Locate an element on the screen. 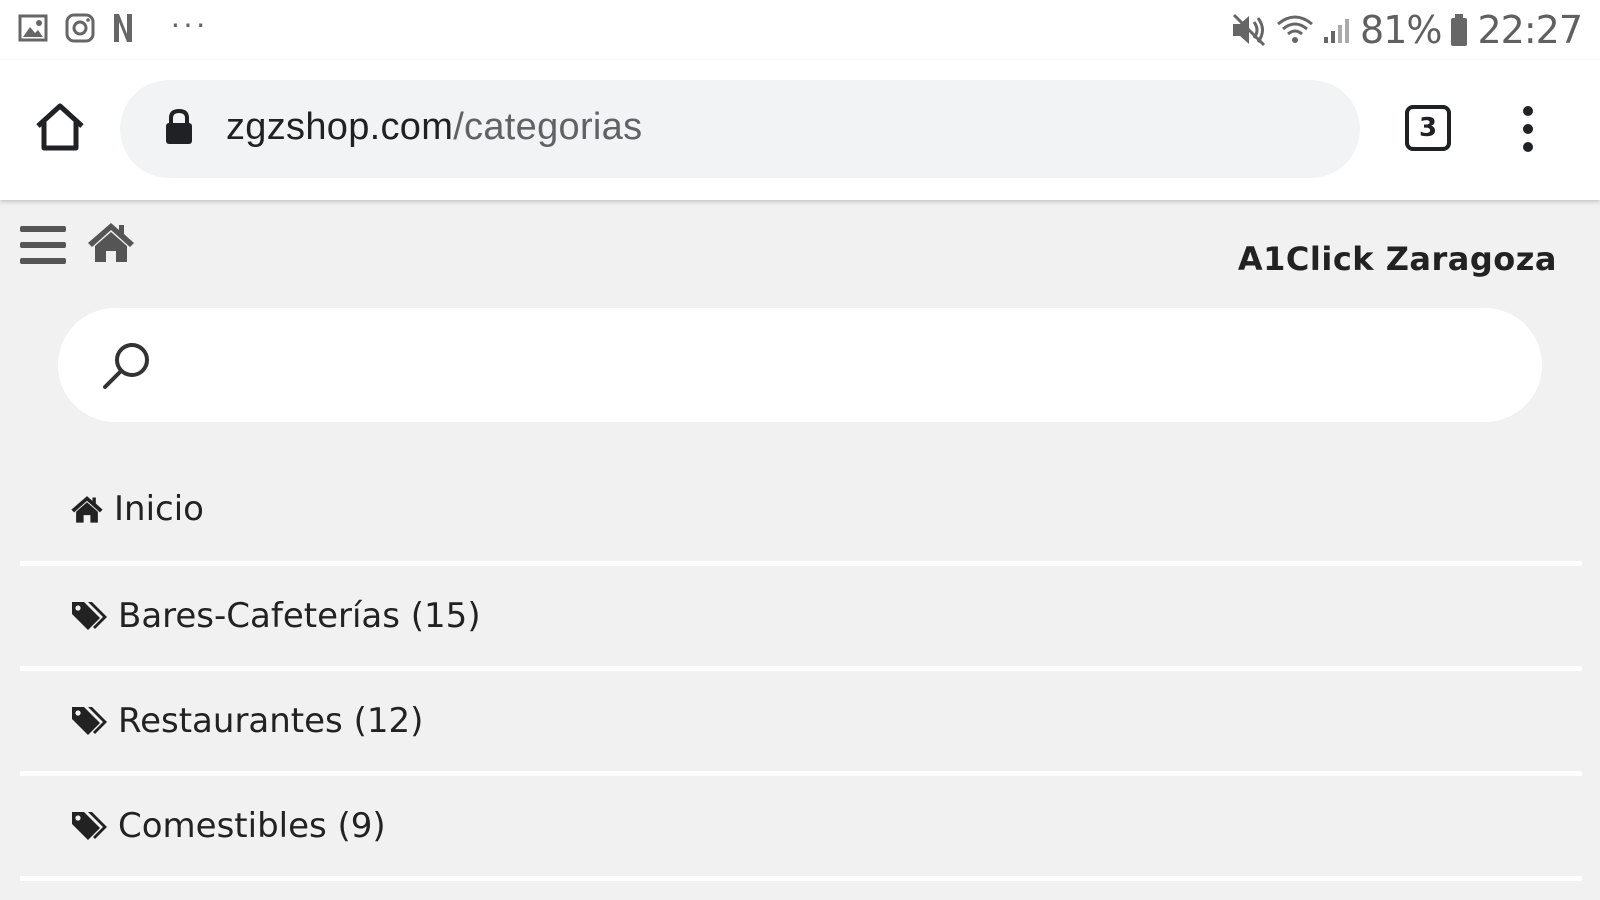  gallery-icon is located at coordinates (33, 28).